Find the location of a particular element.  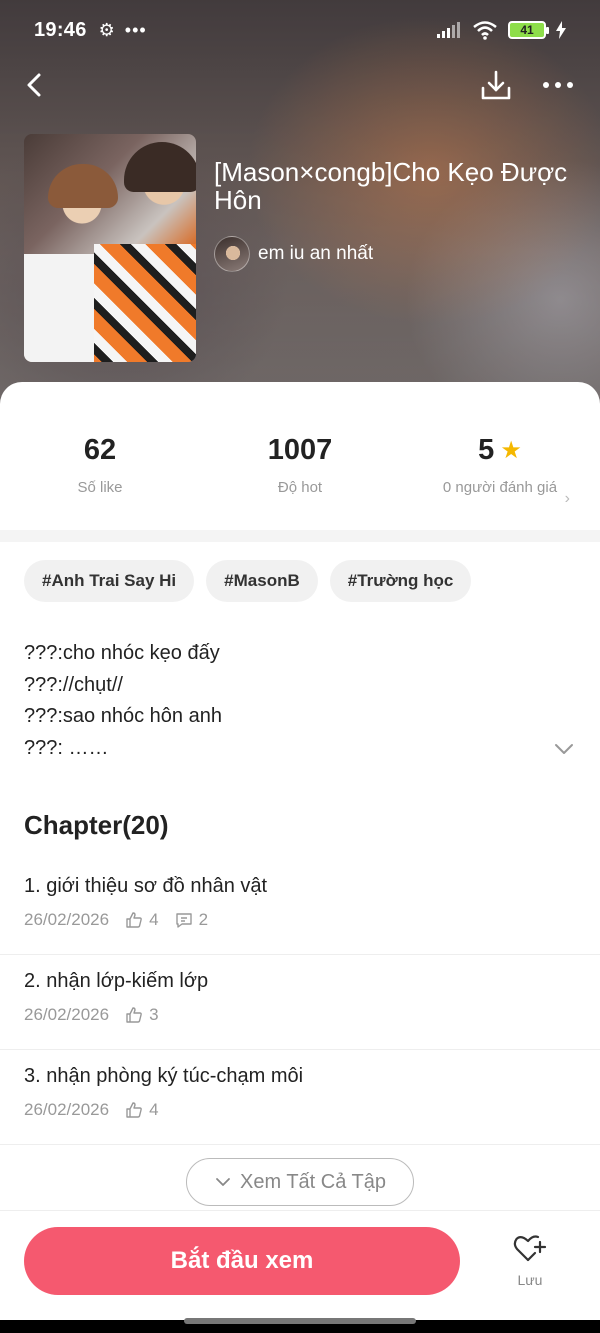

back-button is located at coordinates (35, 85).